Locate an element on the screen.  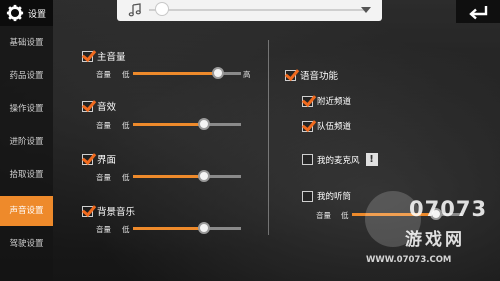
sound-effect-checkbox is located at coordinates (87, 106).